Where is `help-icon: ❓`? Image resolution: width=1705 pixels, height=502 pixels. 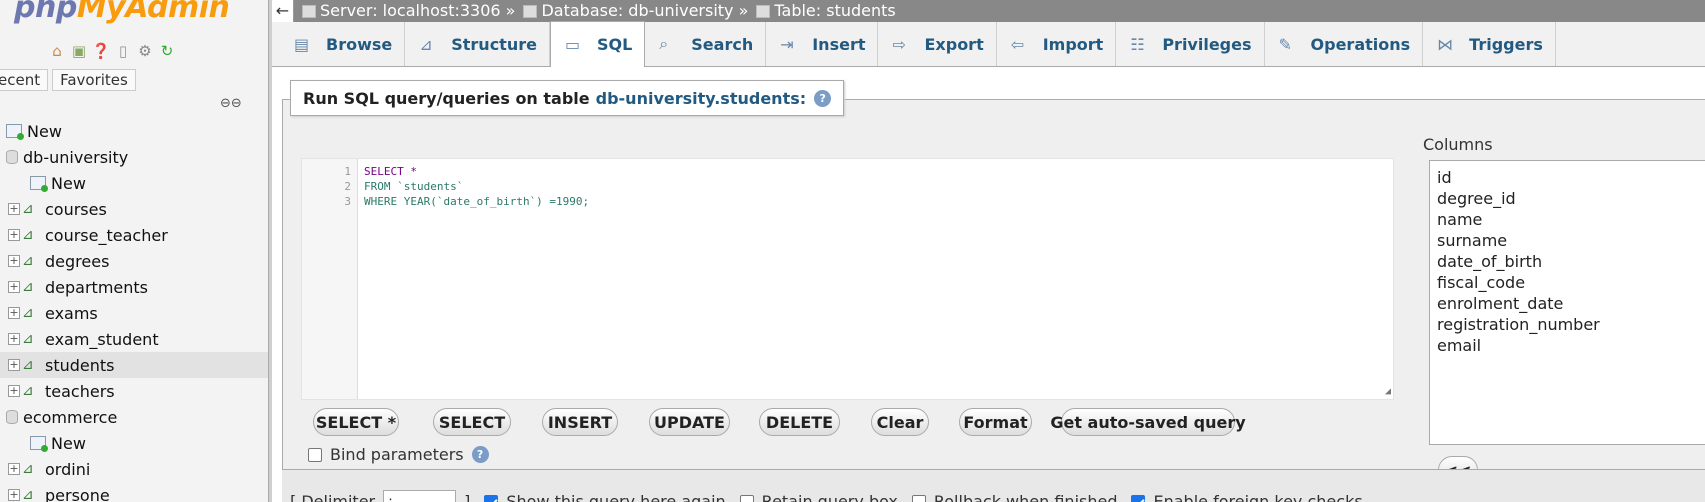 help-icon: ❓ is located at coordinates (101, 51).